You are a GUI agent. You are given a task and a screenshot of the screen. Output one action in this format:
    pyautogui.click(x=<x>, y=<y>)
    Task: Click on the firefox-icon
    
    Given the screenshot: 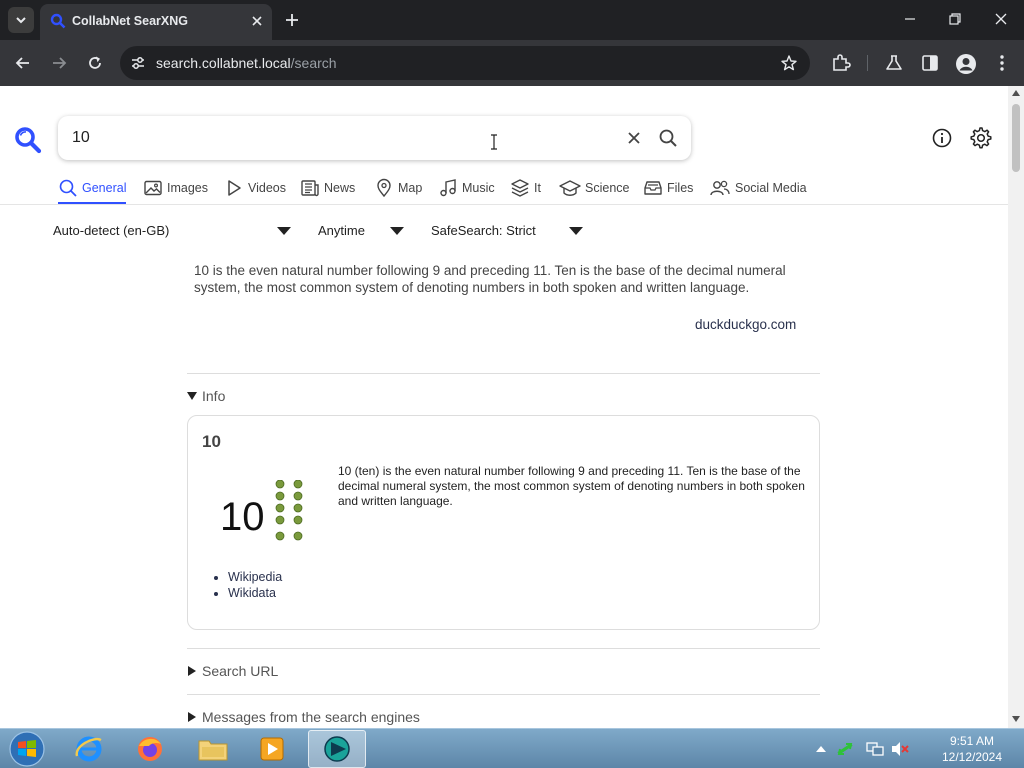 What is the action you would take?
    pyautogui.click(x=150, y=749)
    